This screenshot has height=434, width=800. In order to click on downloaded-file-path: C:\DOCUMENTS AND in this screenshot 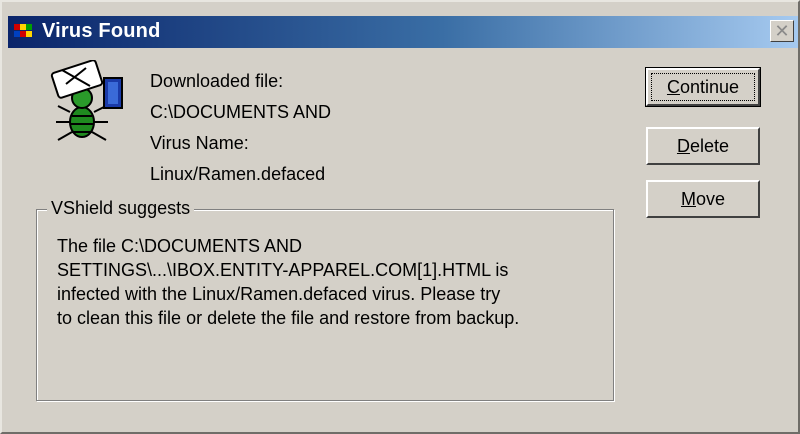, I will do `click(241, 112)`.